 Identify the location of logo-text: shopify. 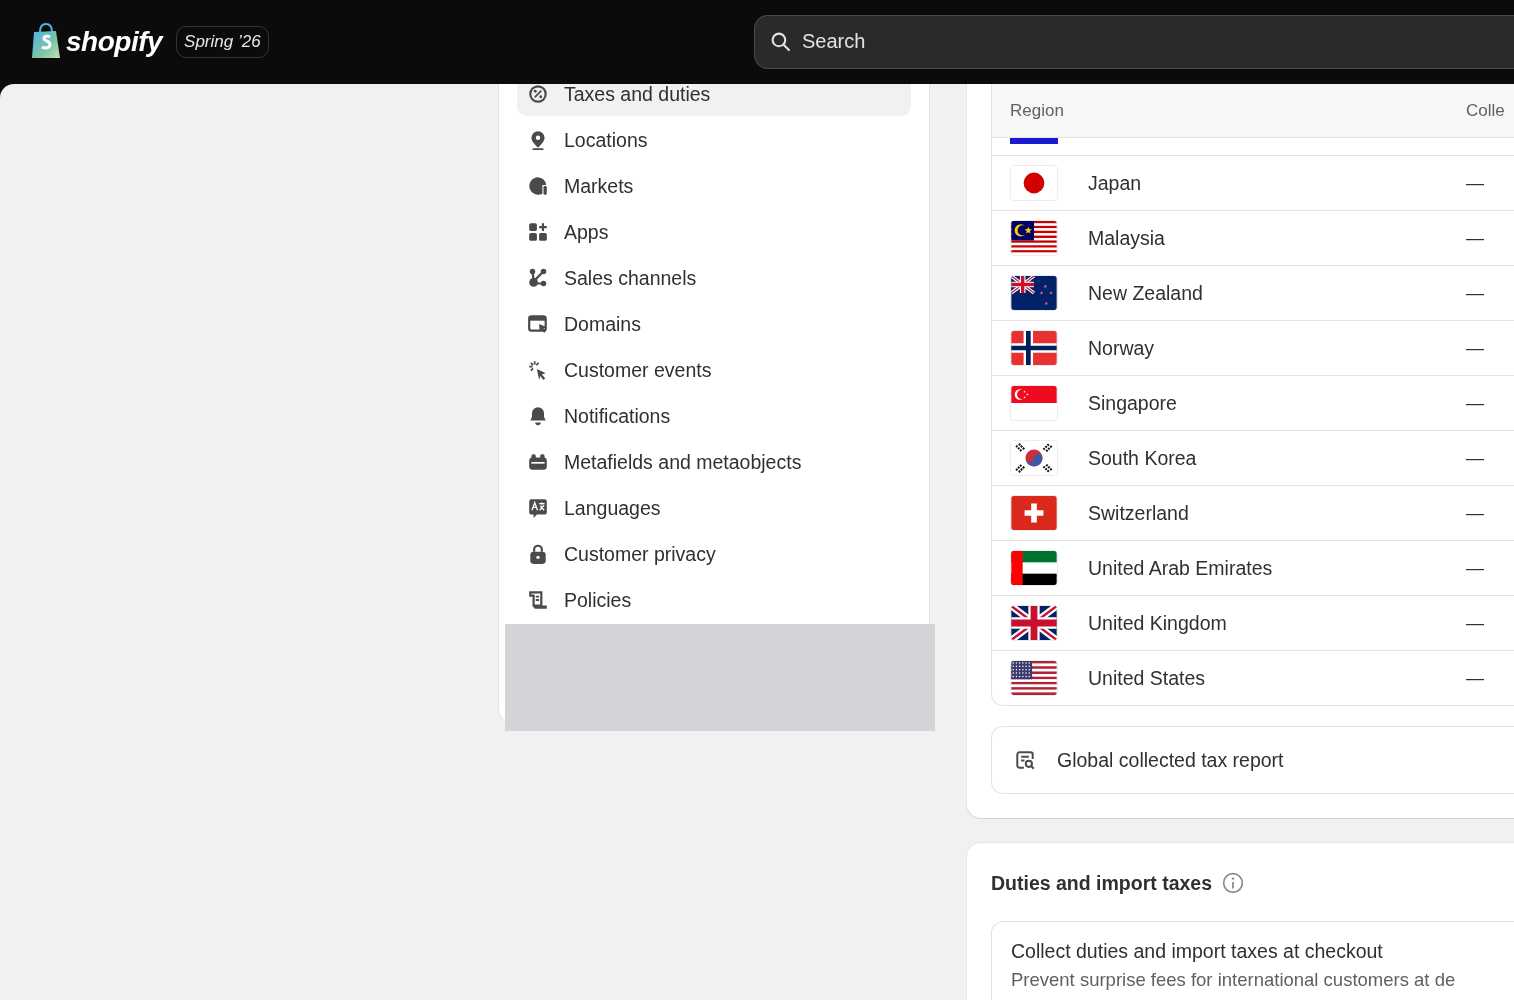
(114, 42).